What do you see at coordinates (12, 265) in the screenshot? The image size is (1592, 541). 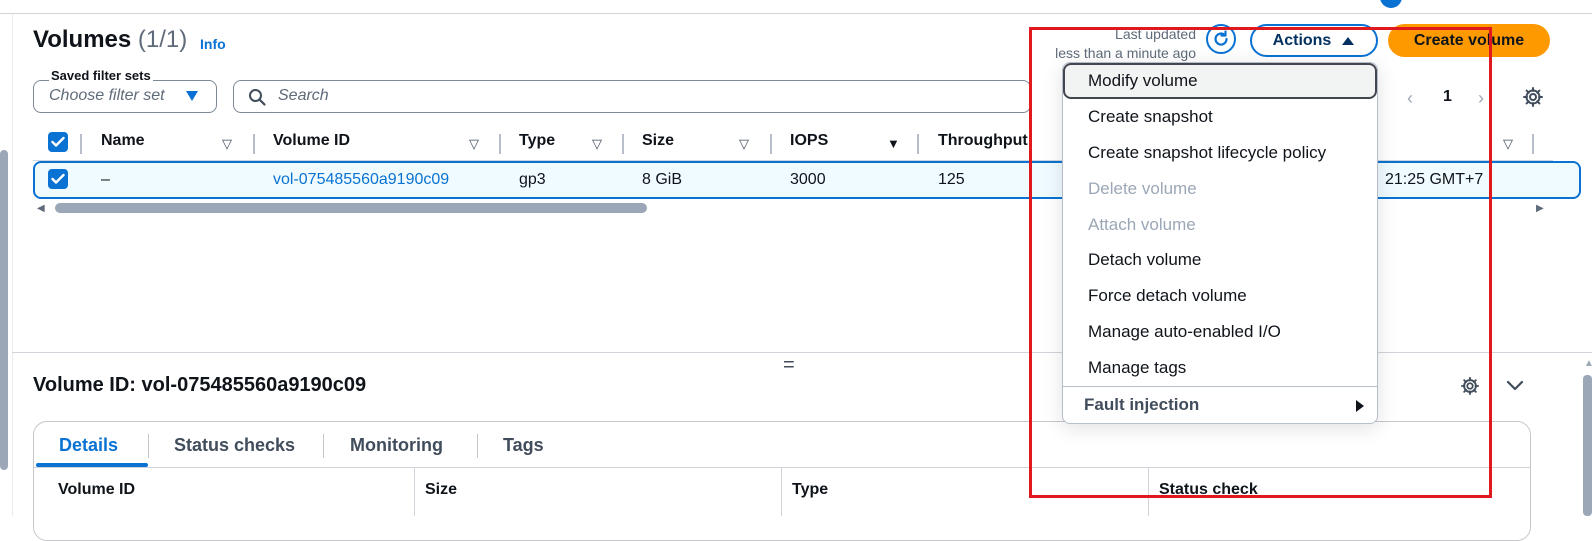 I see `left-divider` at bounding box center [12, 265].